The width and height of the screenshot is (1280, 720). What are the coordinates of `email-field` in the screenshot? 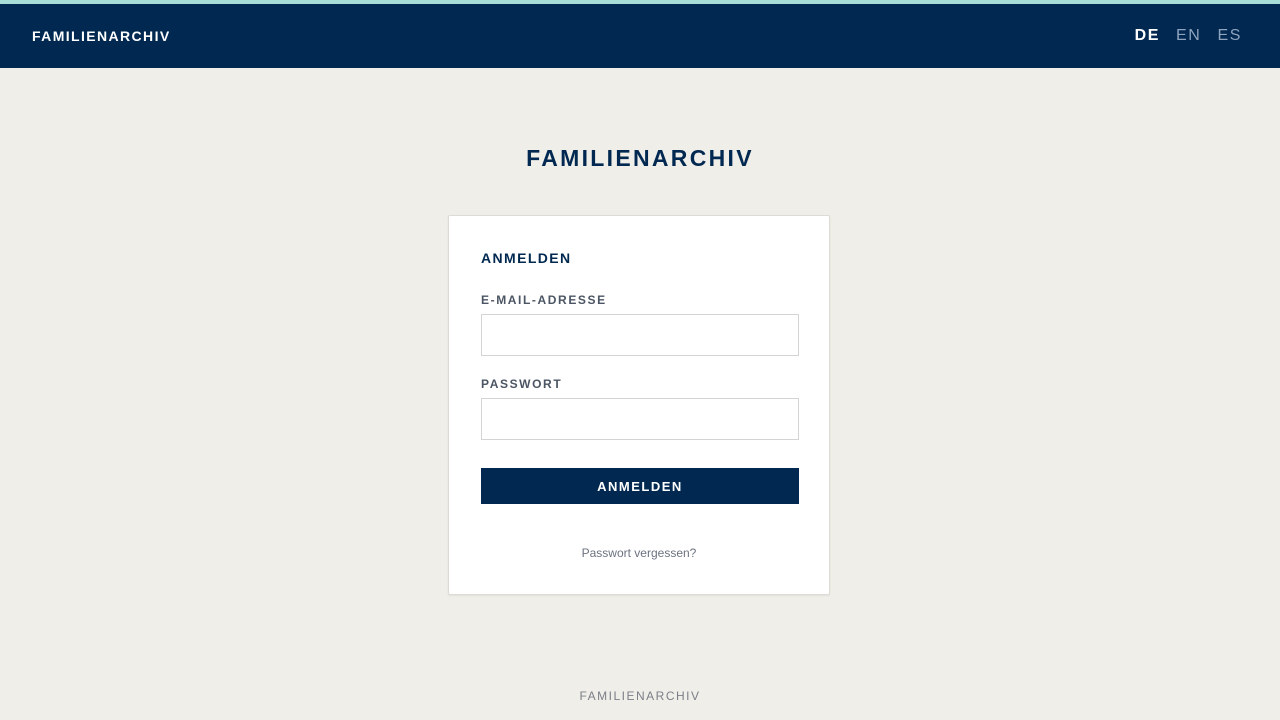 It's located at (640, 335).